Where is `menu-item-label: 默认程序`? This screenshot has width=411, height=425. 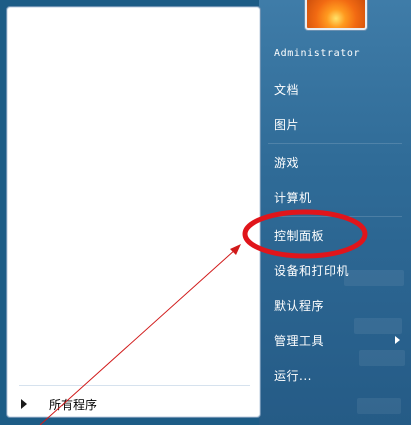
menu-item-label: 默认程序 is located at coordinates (299, 305).